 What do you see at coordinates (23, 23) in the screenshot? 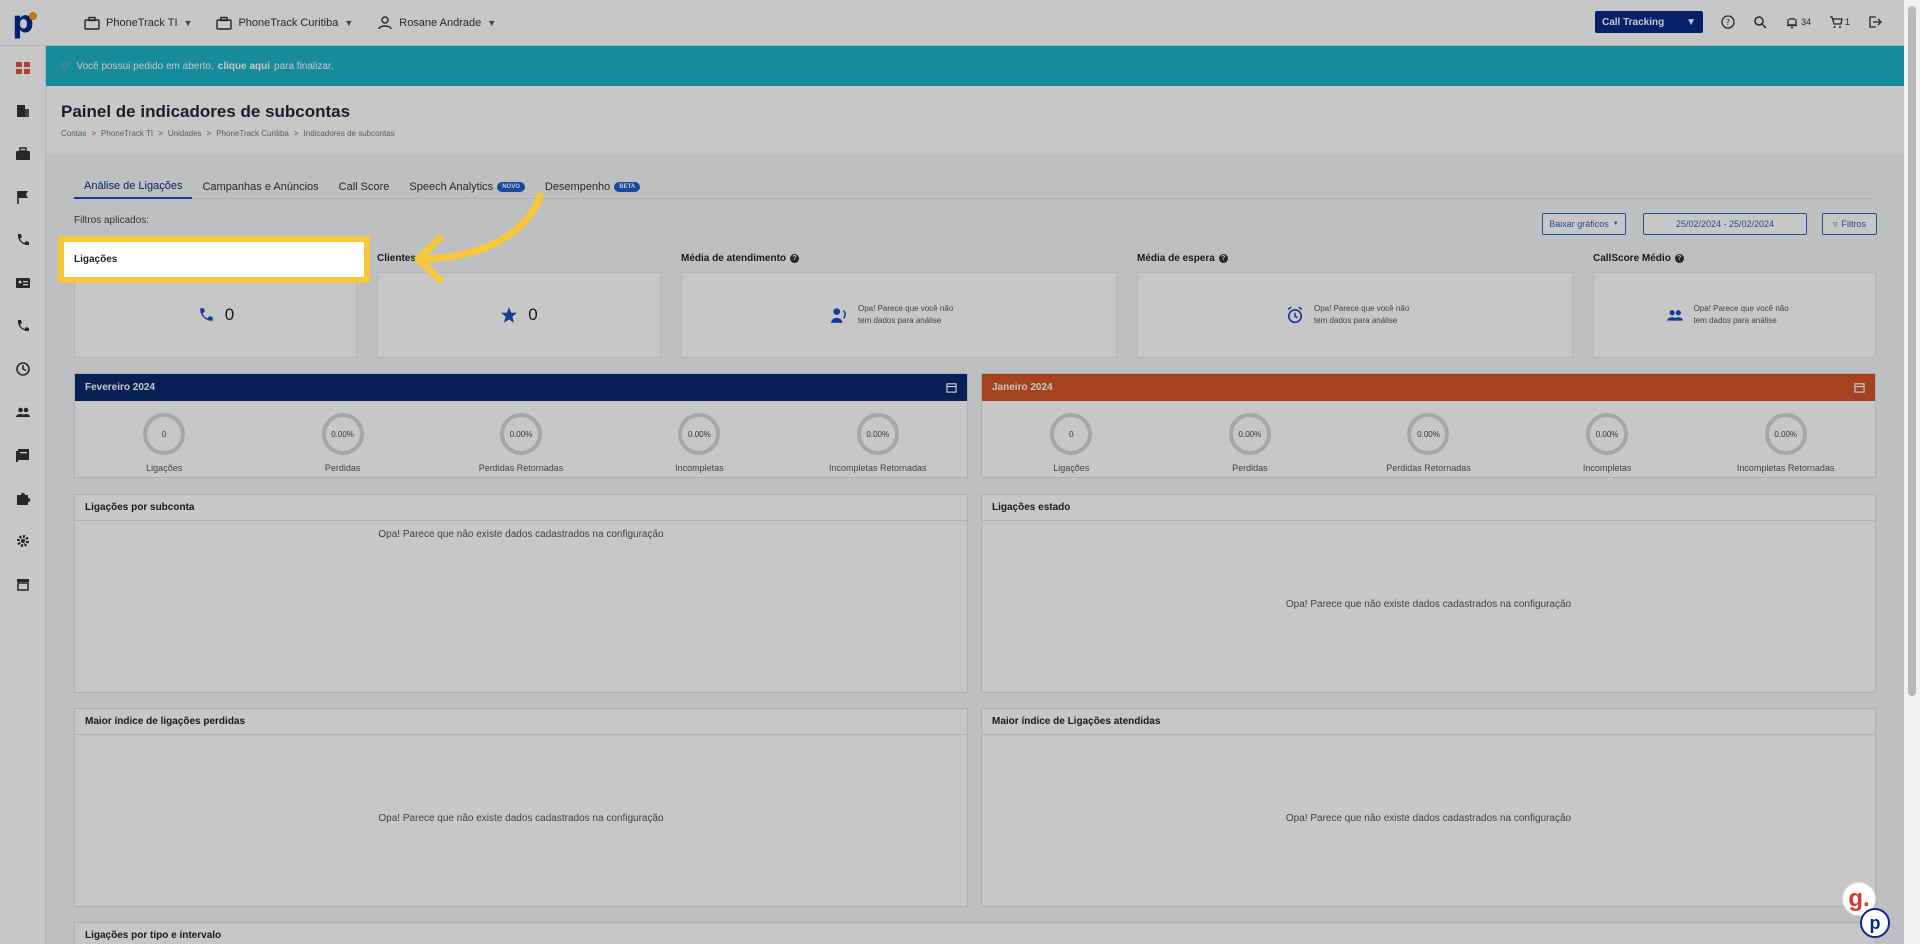
I see `app-logo: p` at bounding box center [23, 23].